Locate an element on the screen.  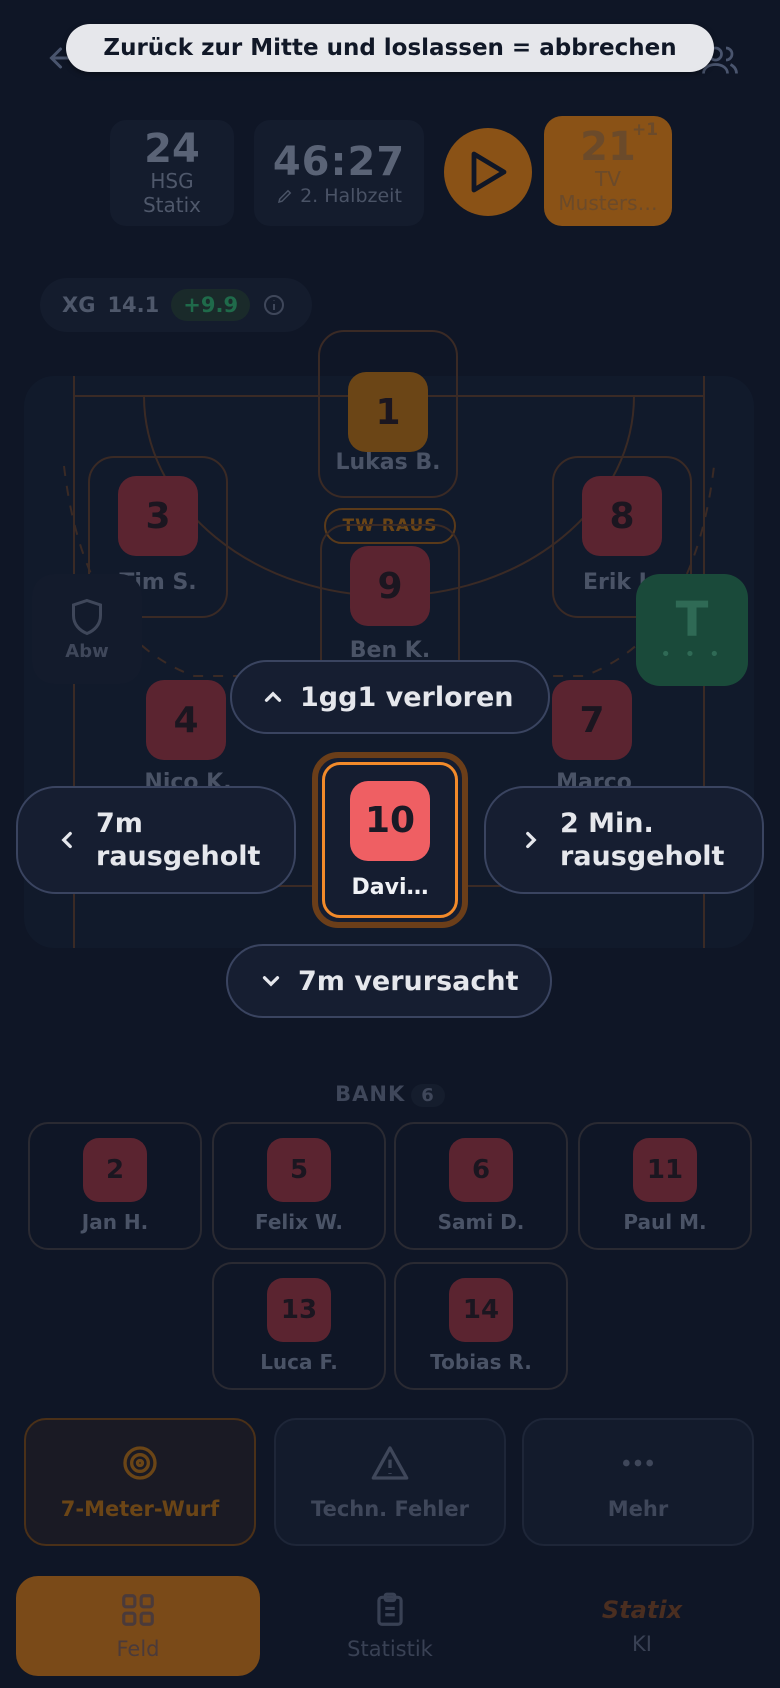
gesture-down-option: 7m verursacht is located at coordinates (389, 981).